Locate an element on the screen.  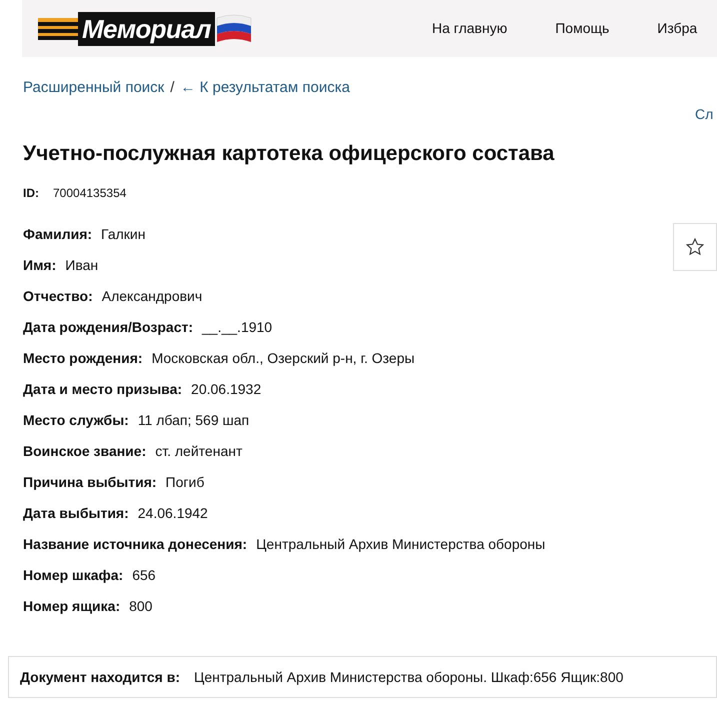
field-label: Место рождения: is located at coordinates (83, 358).